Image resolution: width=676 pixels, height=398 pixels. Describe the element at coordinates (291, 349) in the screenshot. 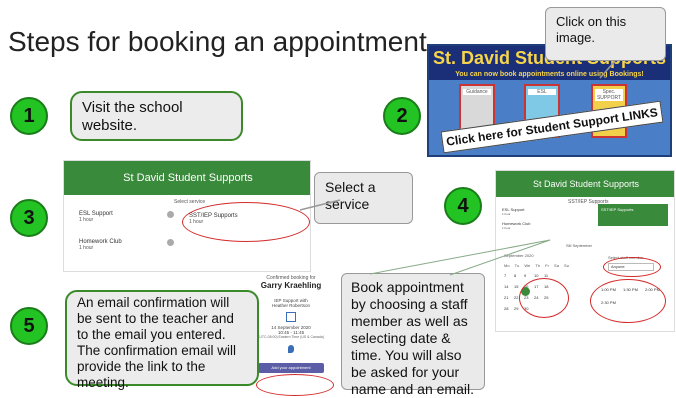

I see `location-icon` at that location.